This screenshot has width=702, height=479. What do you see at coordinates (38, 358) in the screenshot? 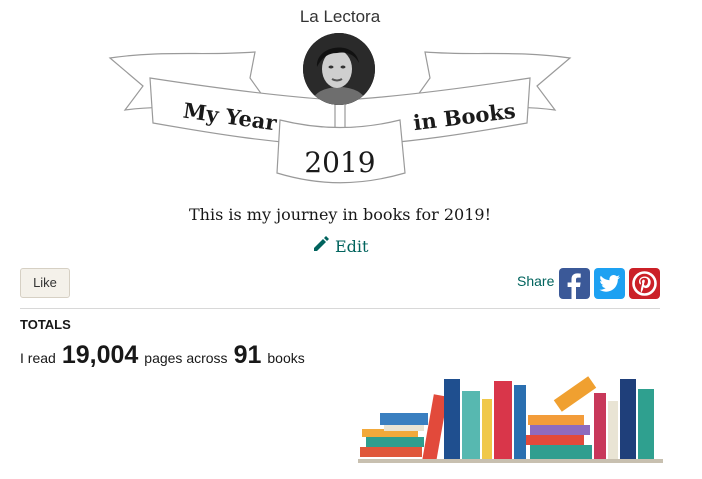
I see `totals-prefix: I read` at bounding box center [38, 358].